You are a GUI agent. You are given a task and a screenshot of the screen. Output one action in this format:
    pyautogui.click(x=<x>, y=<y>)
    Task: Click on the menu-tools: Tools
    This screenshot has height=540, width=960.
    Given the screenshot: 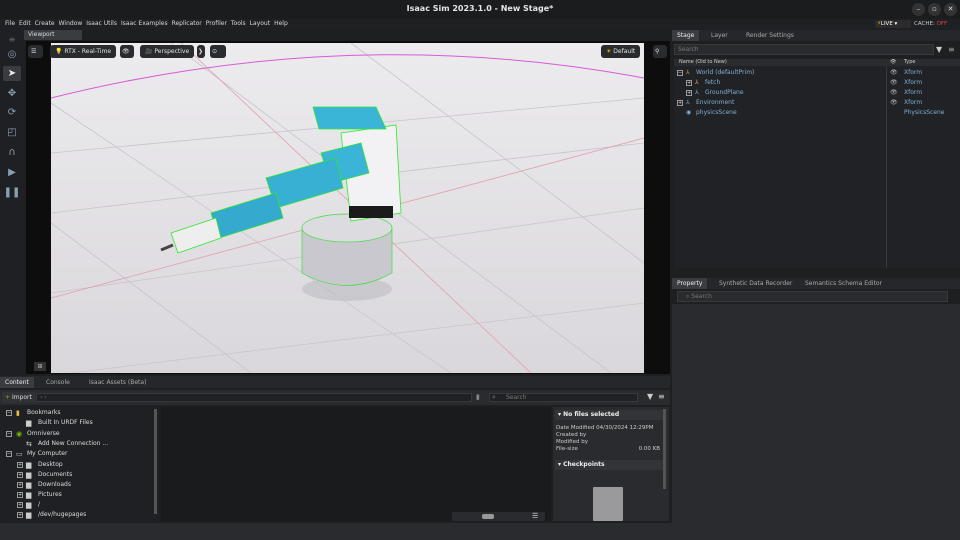 What is the action you would take?
    pyautogui.click(x=238, y=23)
    